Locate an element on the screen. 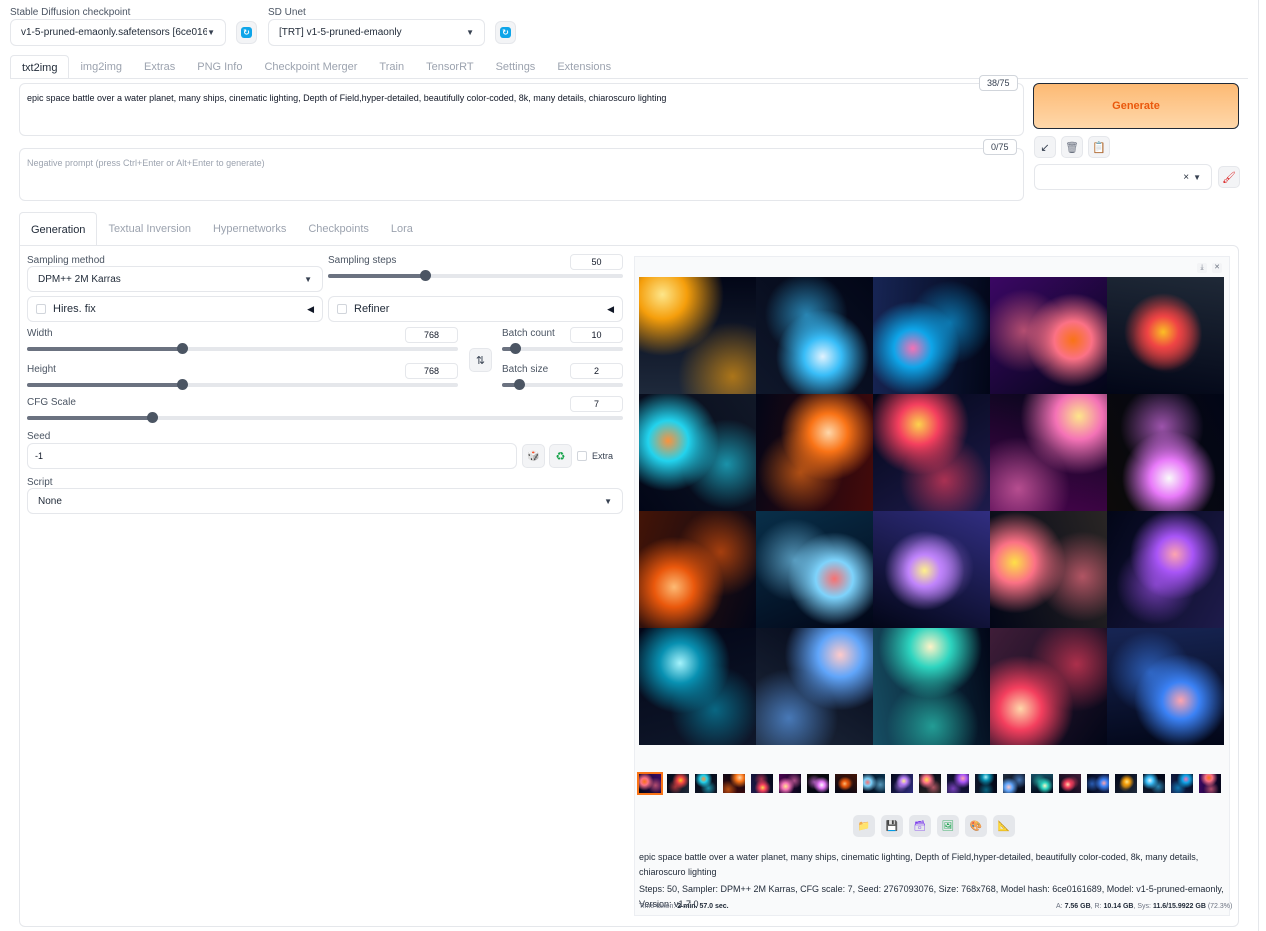  tab-img2img: img2img is located at coordinates (101, 67).